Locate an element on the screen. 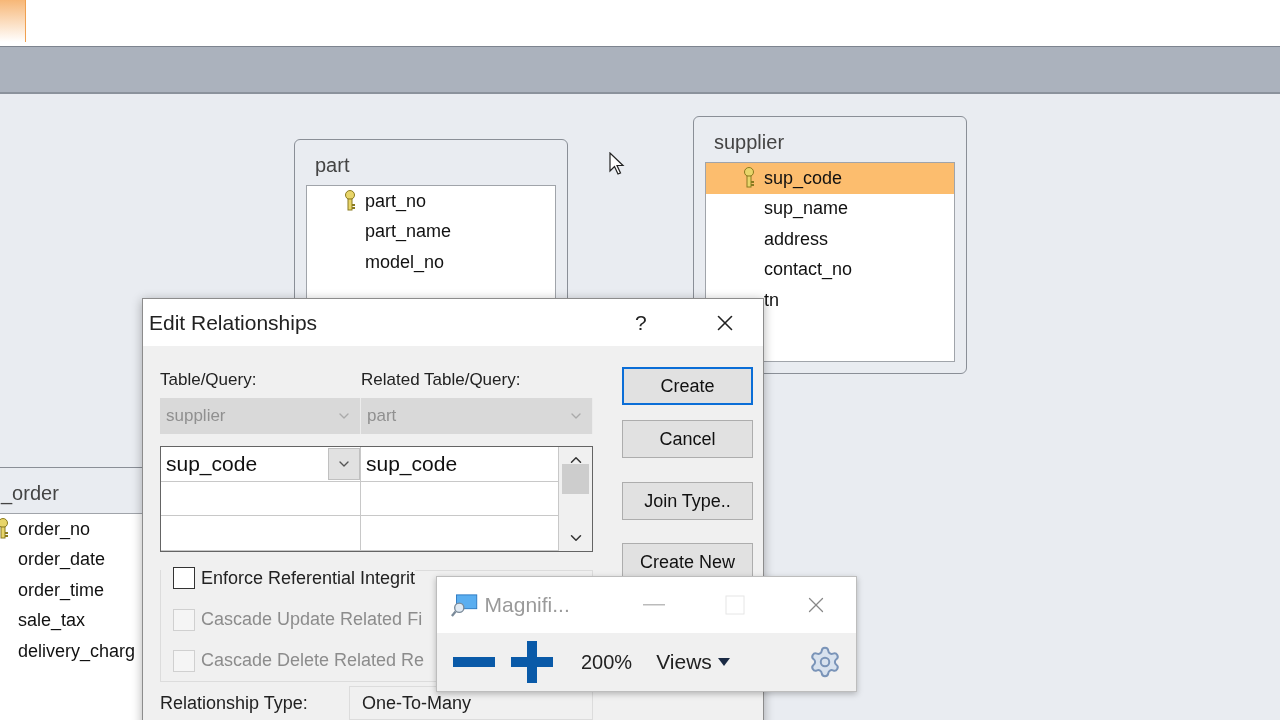 The width and height of the screenshot is (1280, 720). magnifier-icon is located at coordinates (465, 605).